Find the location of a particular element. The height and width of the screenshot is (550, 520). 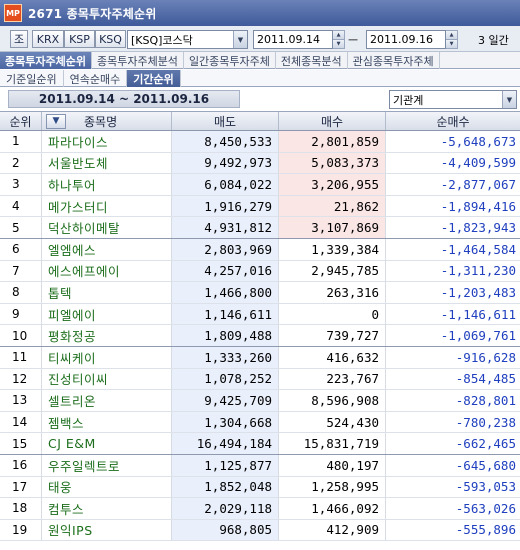

buy-cell: 8,596,908 is located at coordinates (332, 400).